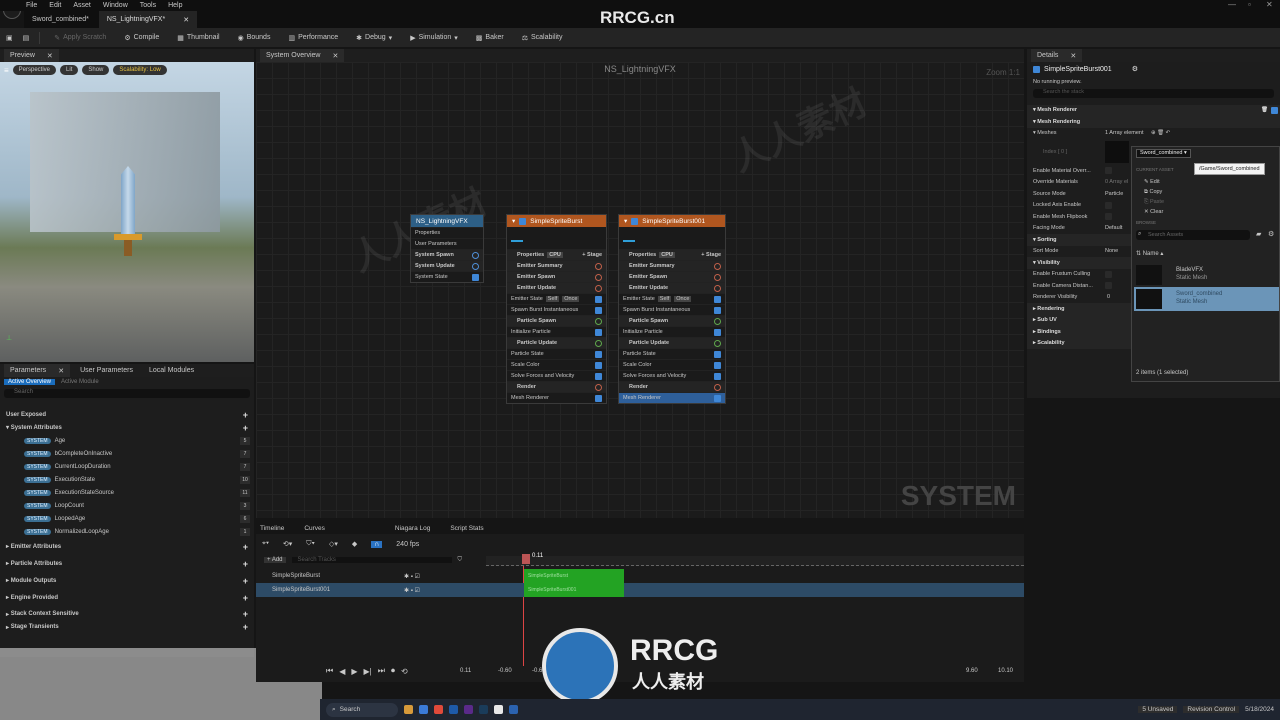  What do you see at coordinates (672, 342) in the screenshot?
I see `stage-row: Particle Update` at bounding box center [672, 342].